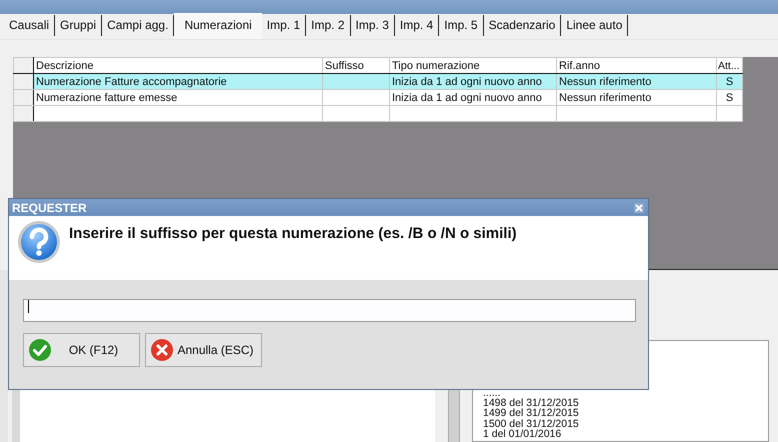 The width and height of the screenshot is (778, 442). I want to click on list-item: 1499 del 31/12/2015, so click(625, 413).